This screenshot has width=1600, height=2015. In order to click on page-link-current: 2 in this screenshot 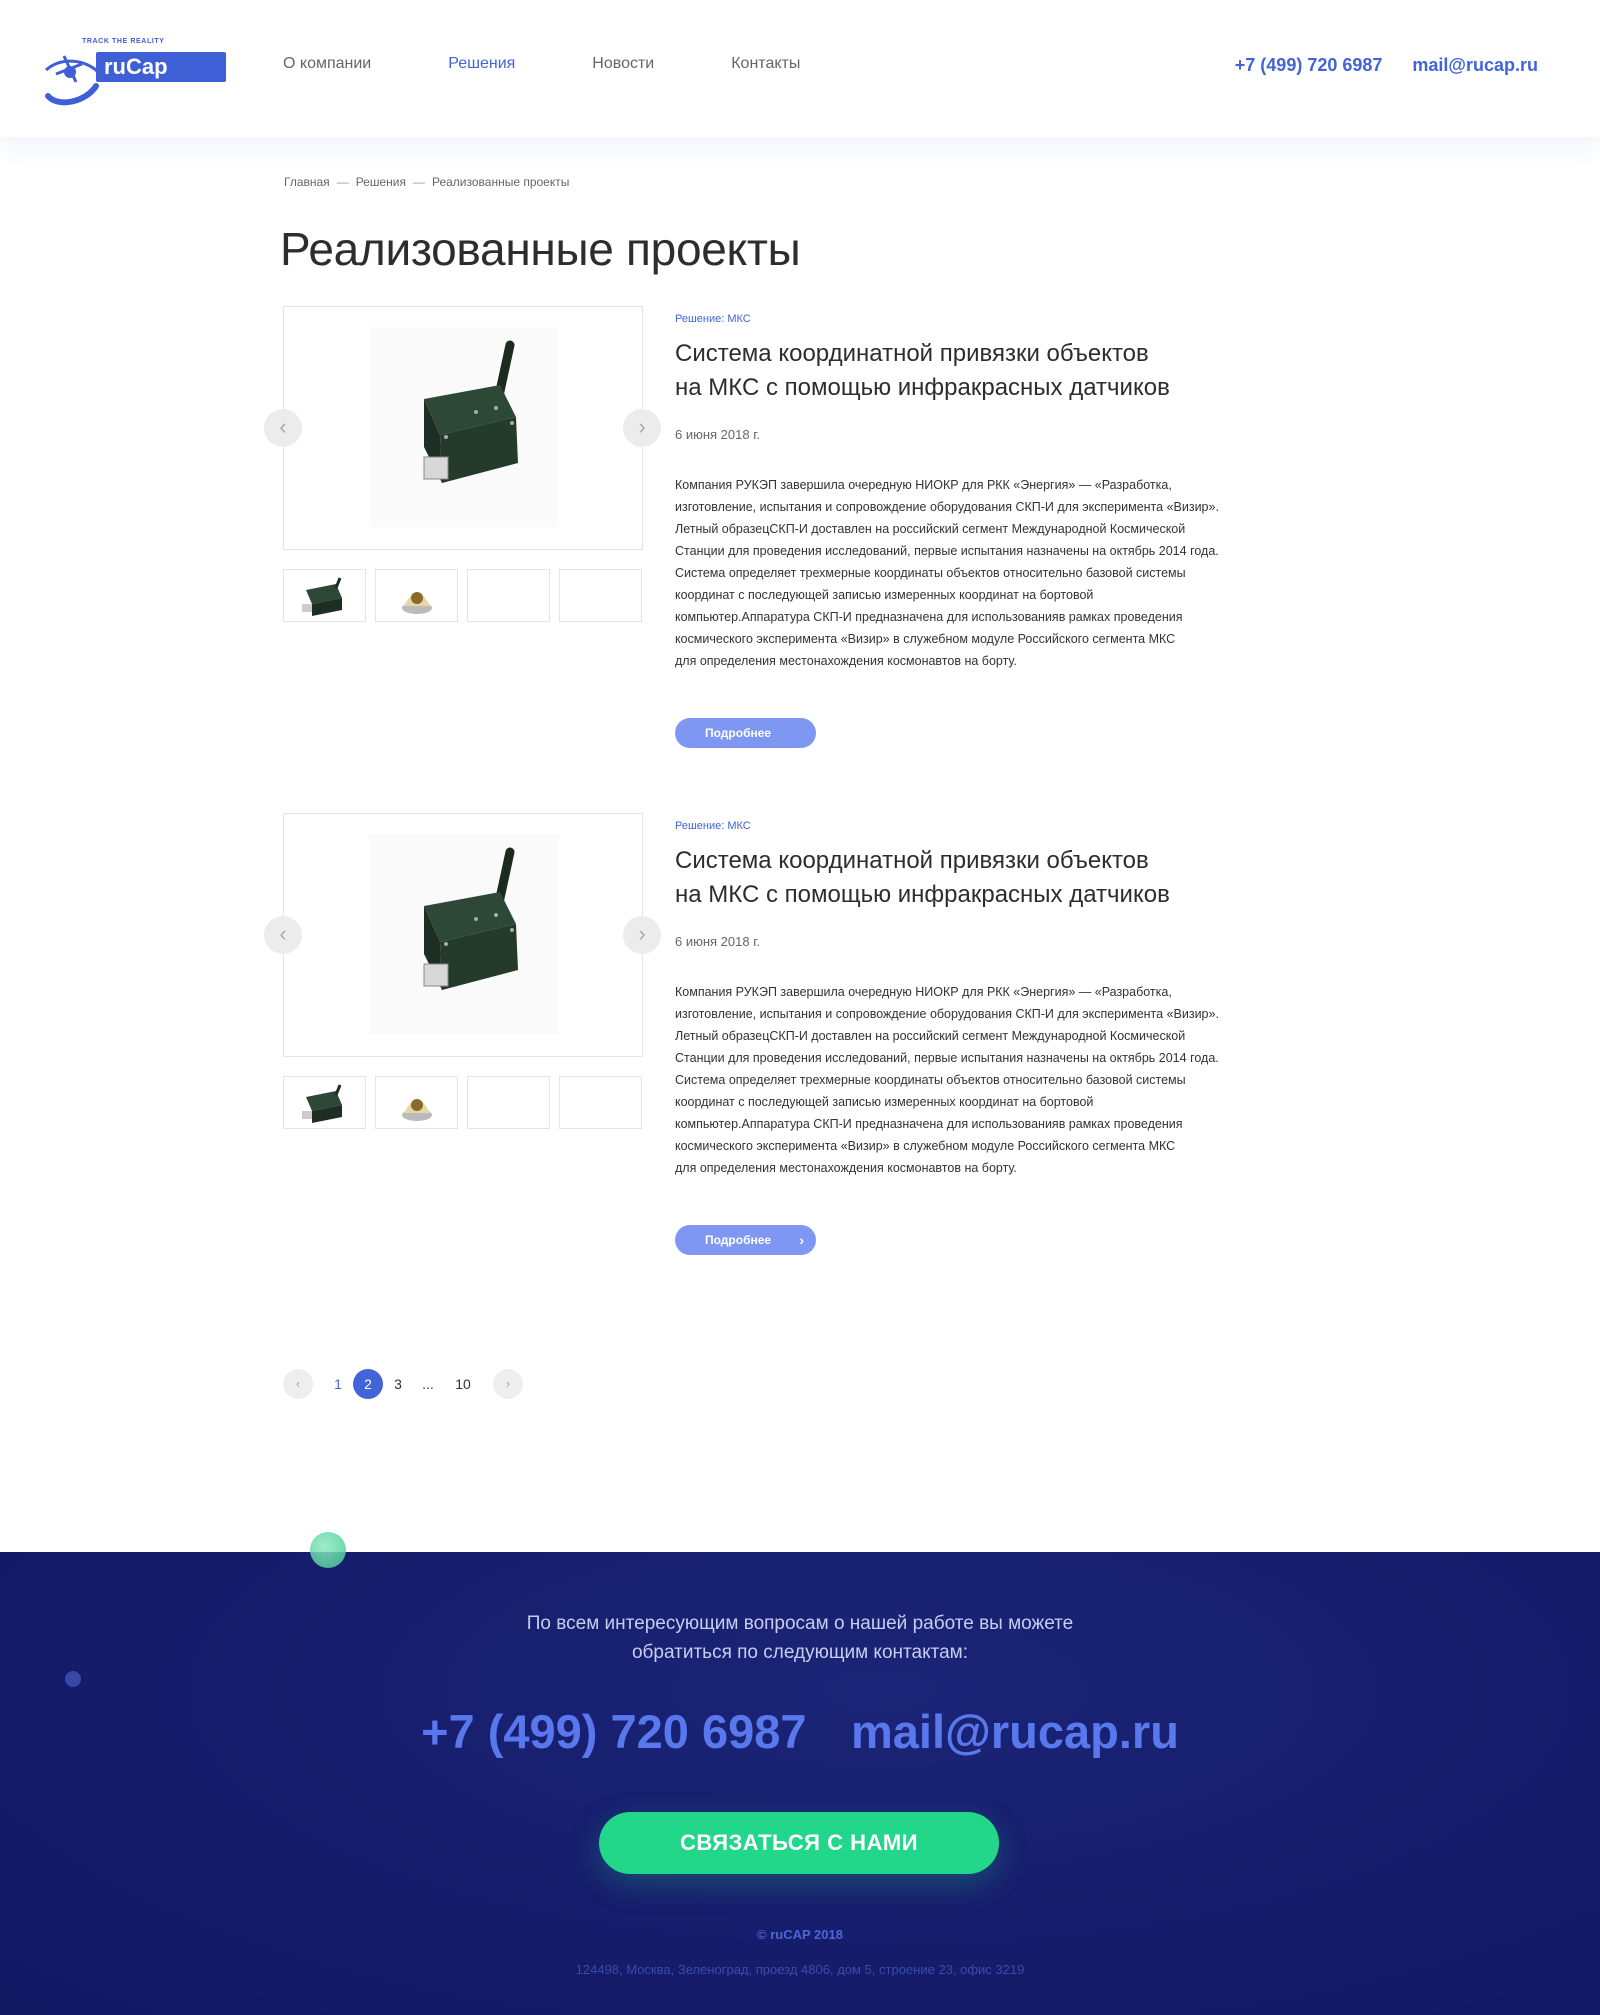, I will do `click(368, 1384)`.